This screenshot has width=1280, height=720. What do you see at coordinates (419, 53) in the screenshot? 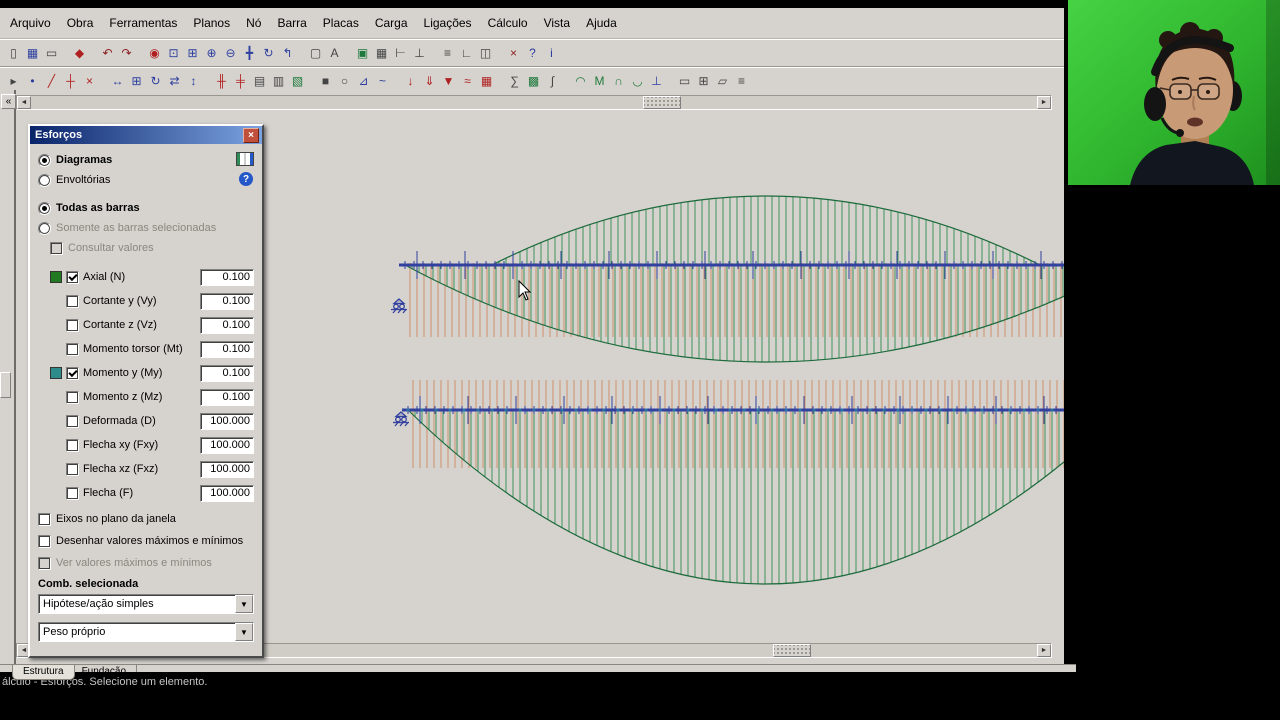
I see `coordinates-icon: ⊥` at bounding box center [419, 53].